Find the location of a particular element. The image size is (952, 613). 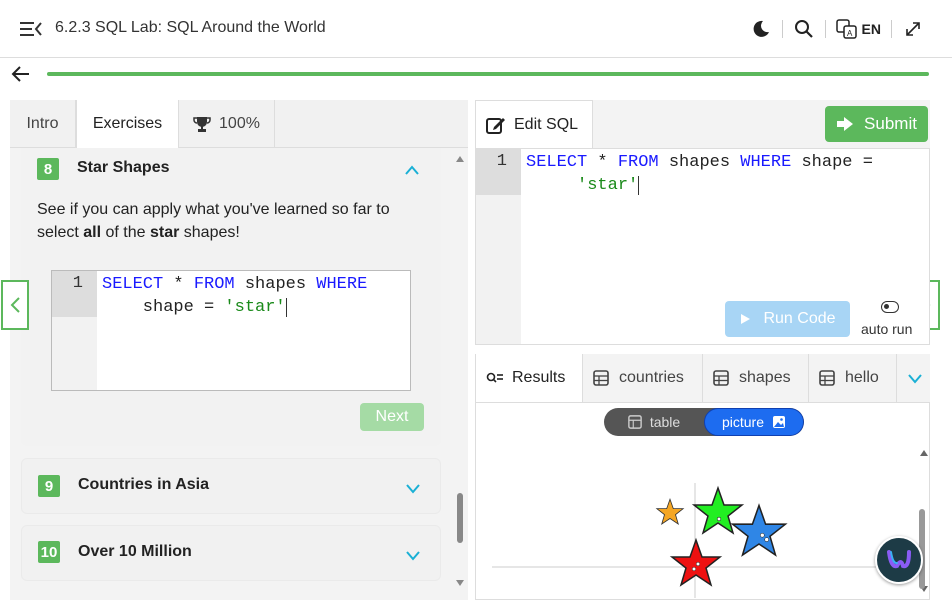

top-toolbar: A EN is located at coordinates (837, 29).